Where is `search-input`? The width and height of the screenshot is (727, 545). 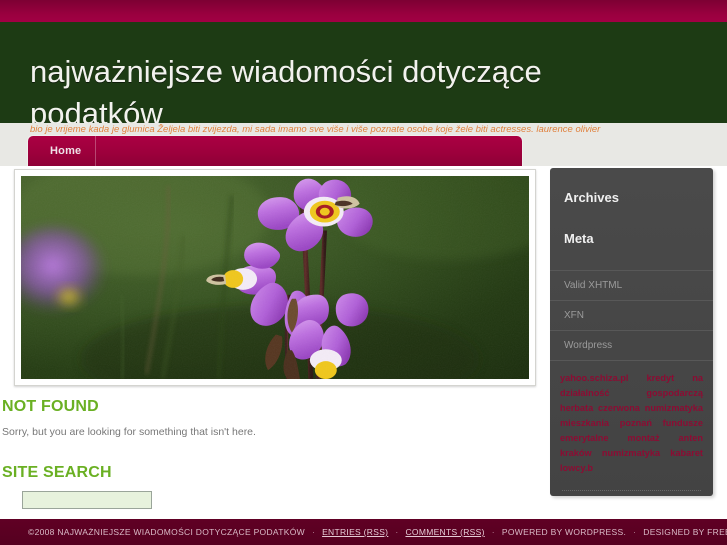 search-input is located at coordinates (87, 499).